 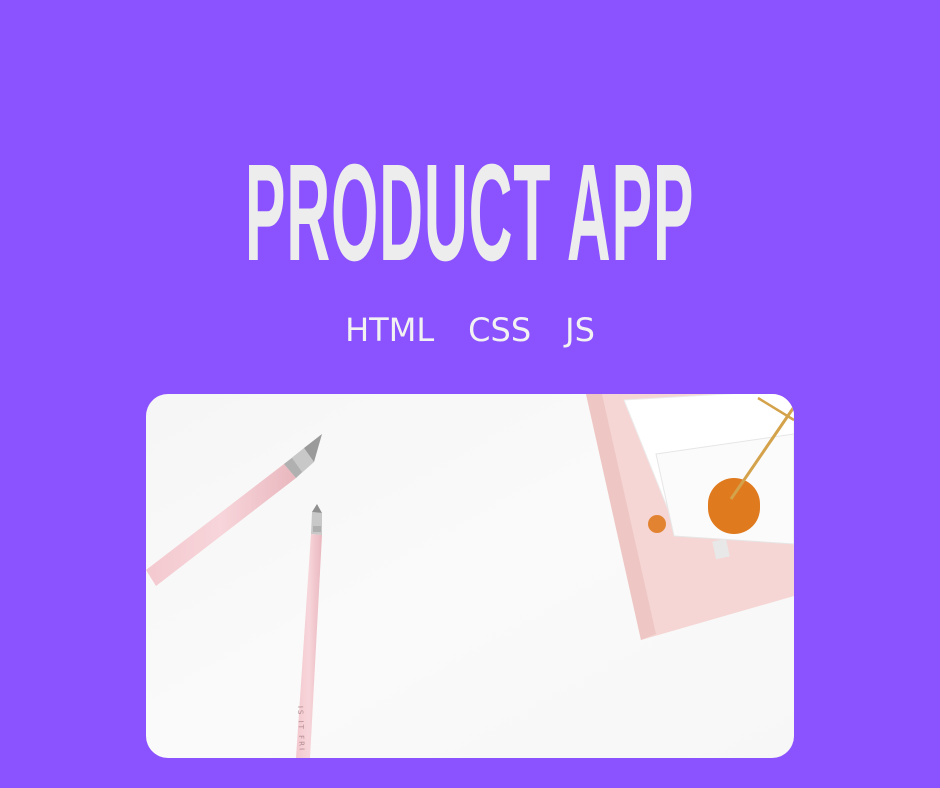 What do you see at coordinates (390, 330) in the screenshot?
I see `tag-html: HTML` at bounding box center [390, 330].